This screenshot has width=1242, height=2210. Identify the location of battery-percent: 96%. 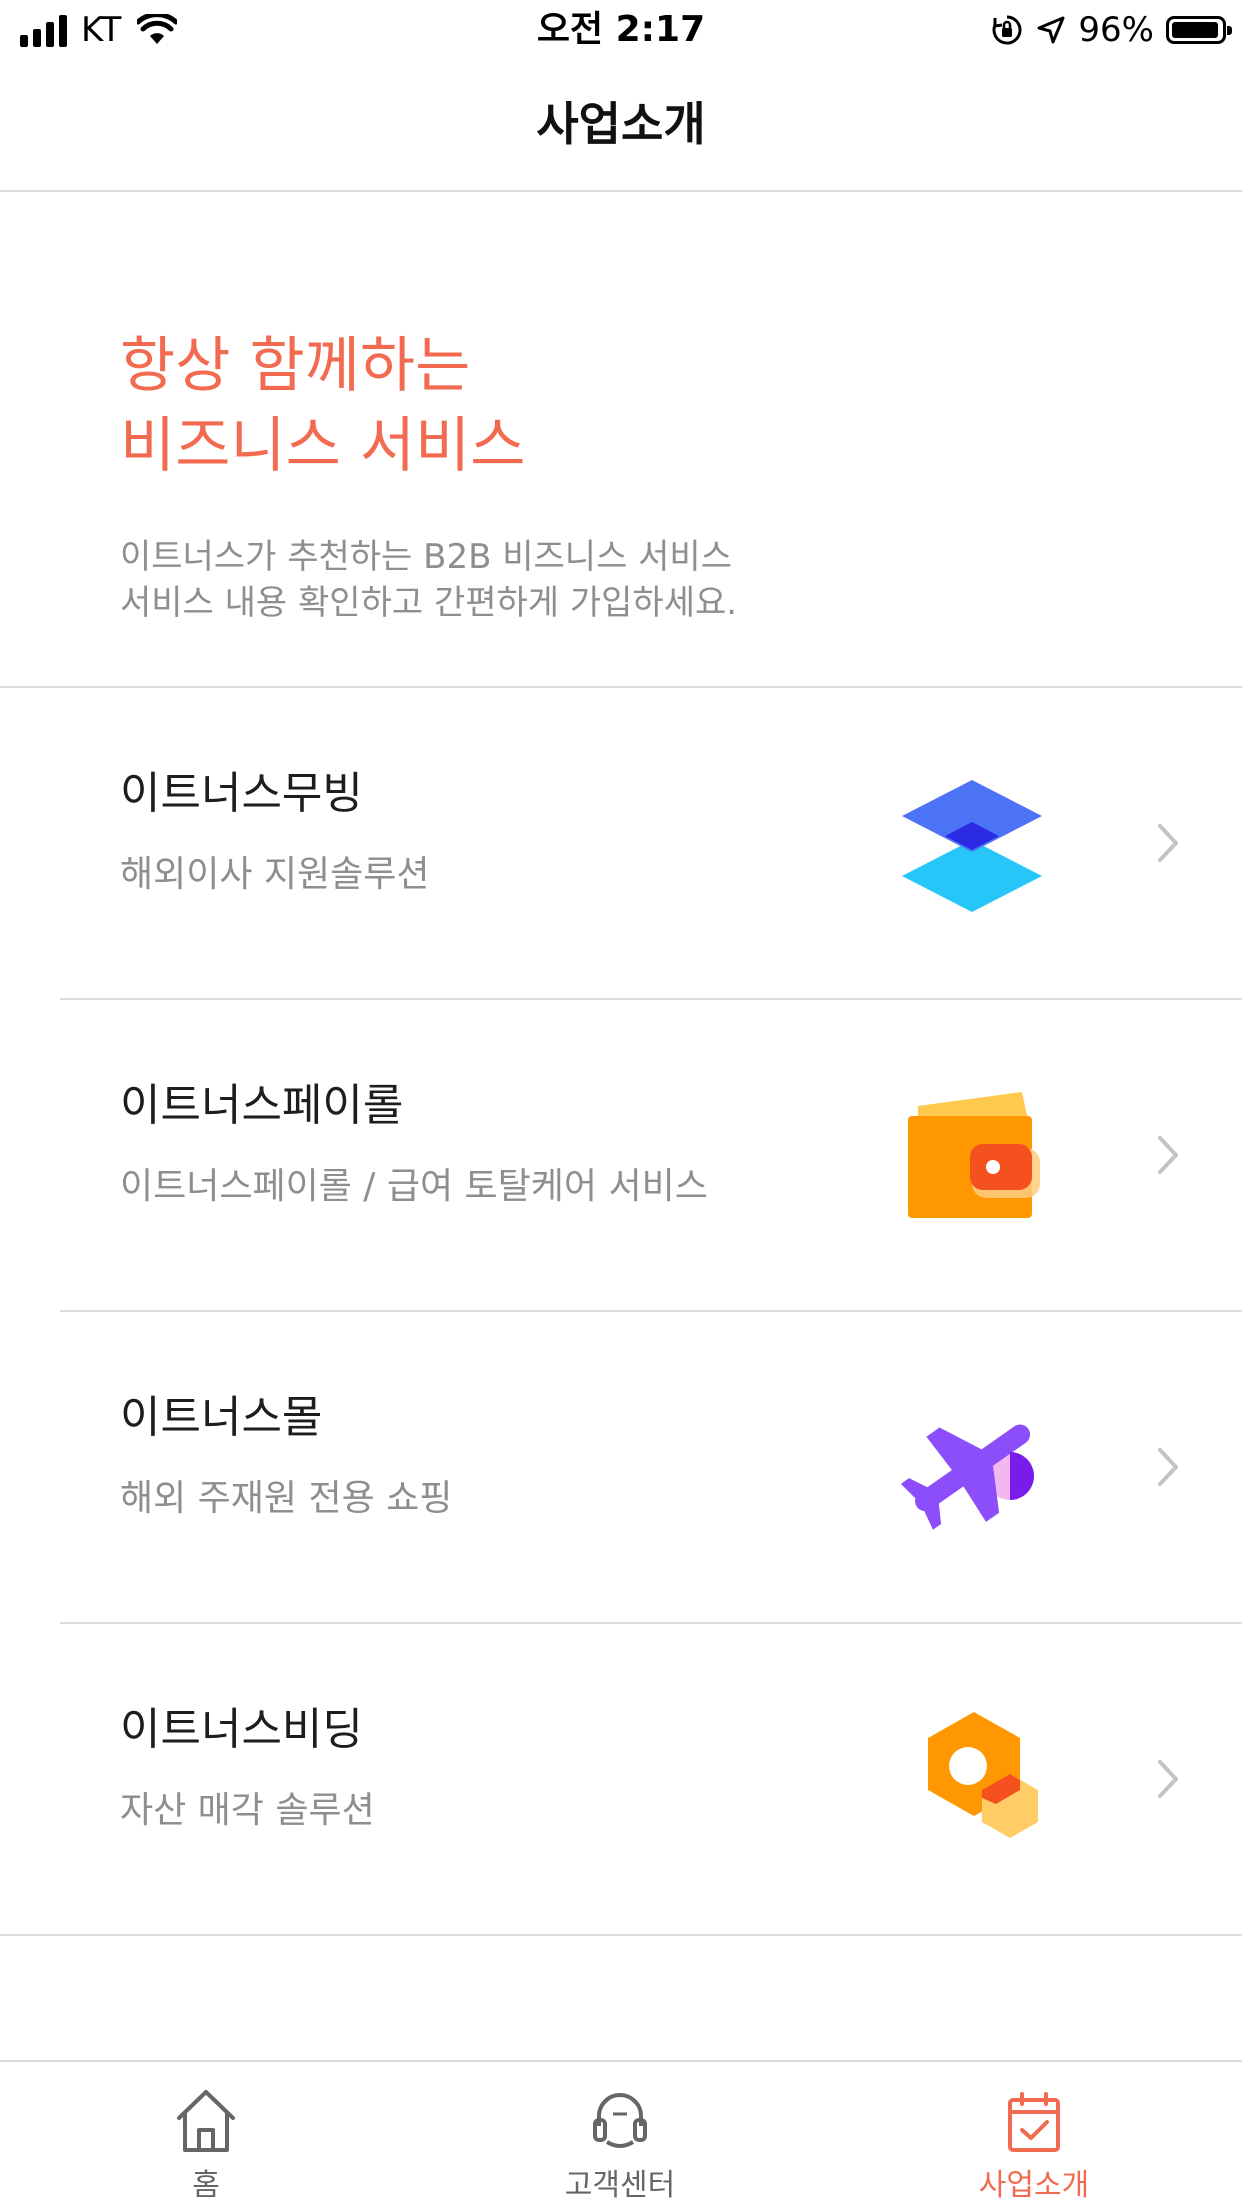
(1116, 30).